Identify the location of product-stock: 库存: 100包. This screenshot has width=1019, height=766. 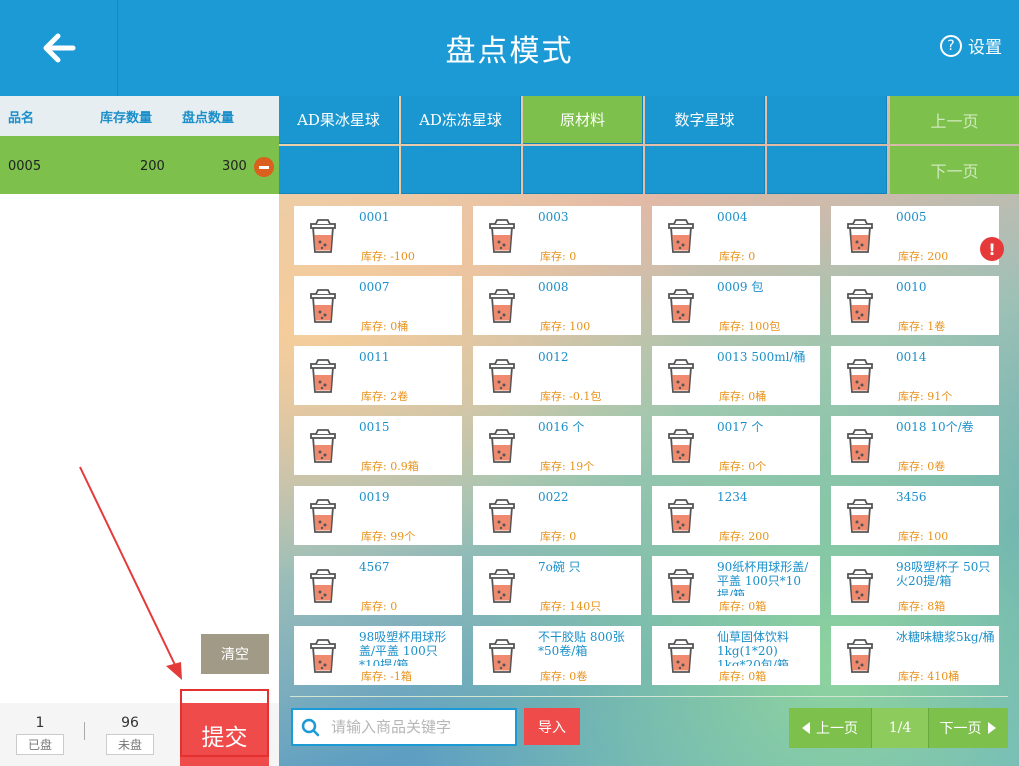
(749, 326).